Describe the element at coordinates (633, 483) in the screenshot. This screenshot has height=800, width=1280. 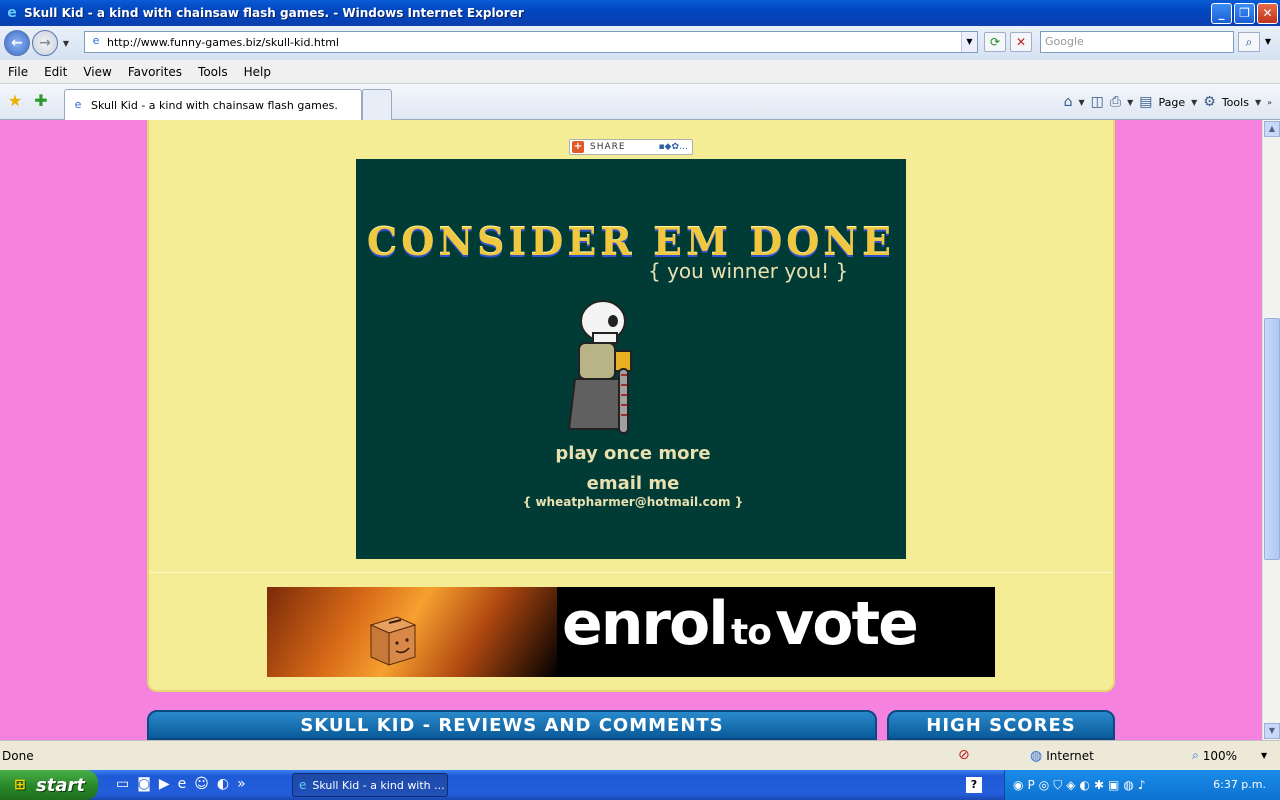
I see `email-me-link: email me` at that location.